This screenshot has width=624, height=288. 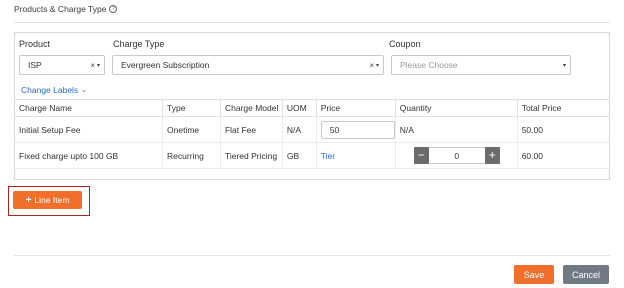 What do you see at coordinates (191, 155) in the screenshot?
I see `charge-type: Recurring` at bounding box center [191, 155].